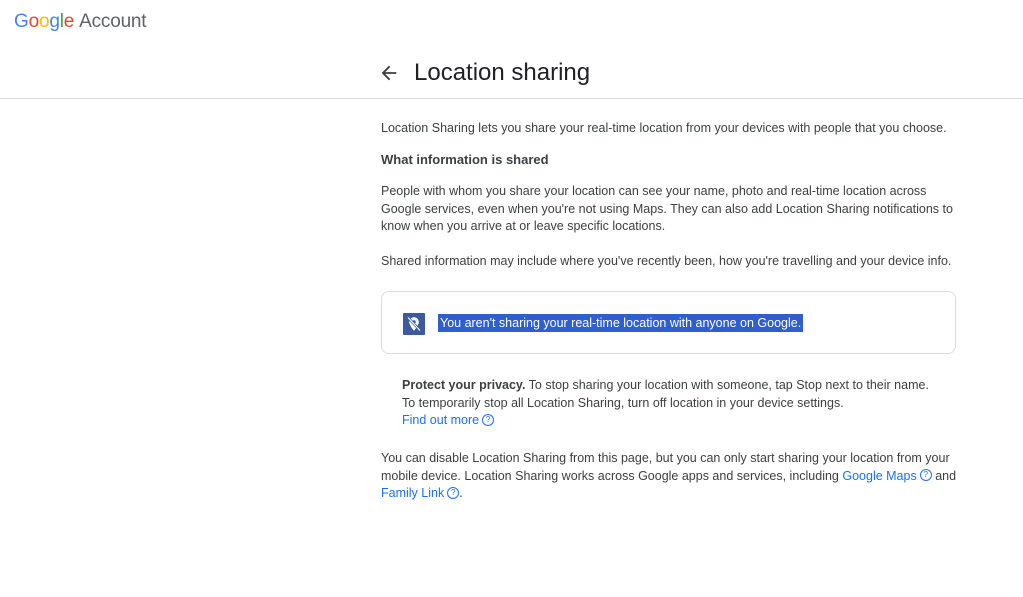 The height and width of the screenshot is (597, 1023). I want to click on back-button, so click(389, 73).